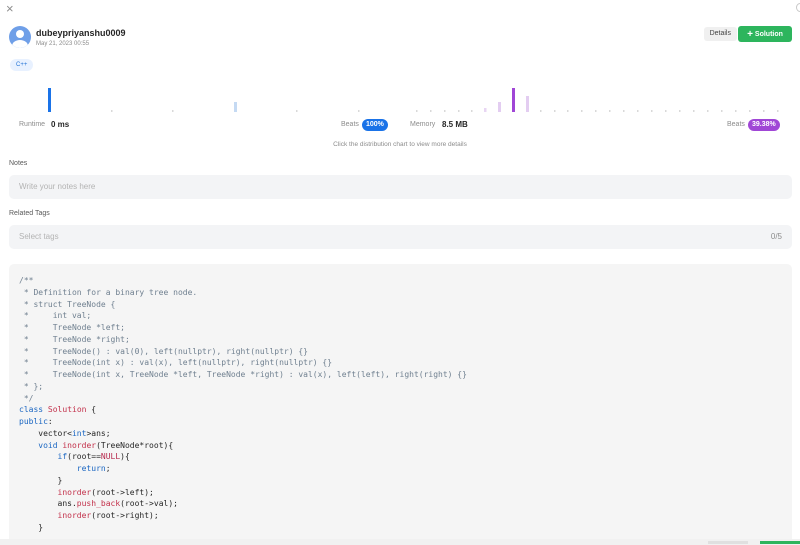 The height and width of the screenshot is (545, 800). Describe the element at coordinates (32, 124) in the screenshot. I see `runtime-label: Runtime` at that location.